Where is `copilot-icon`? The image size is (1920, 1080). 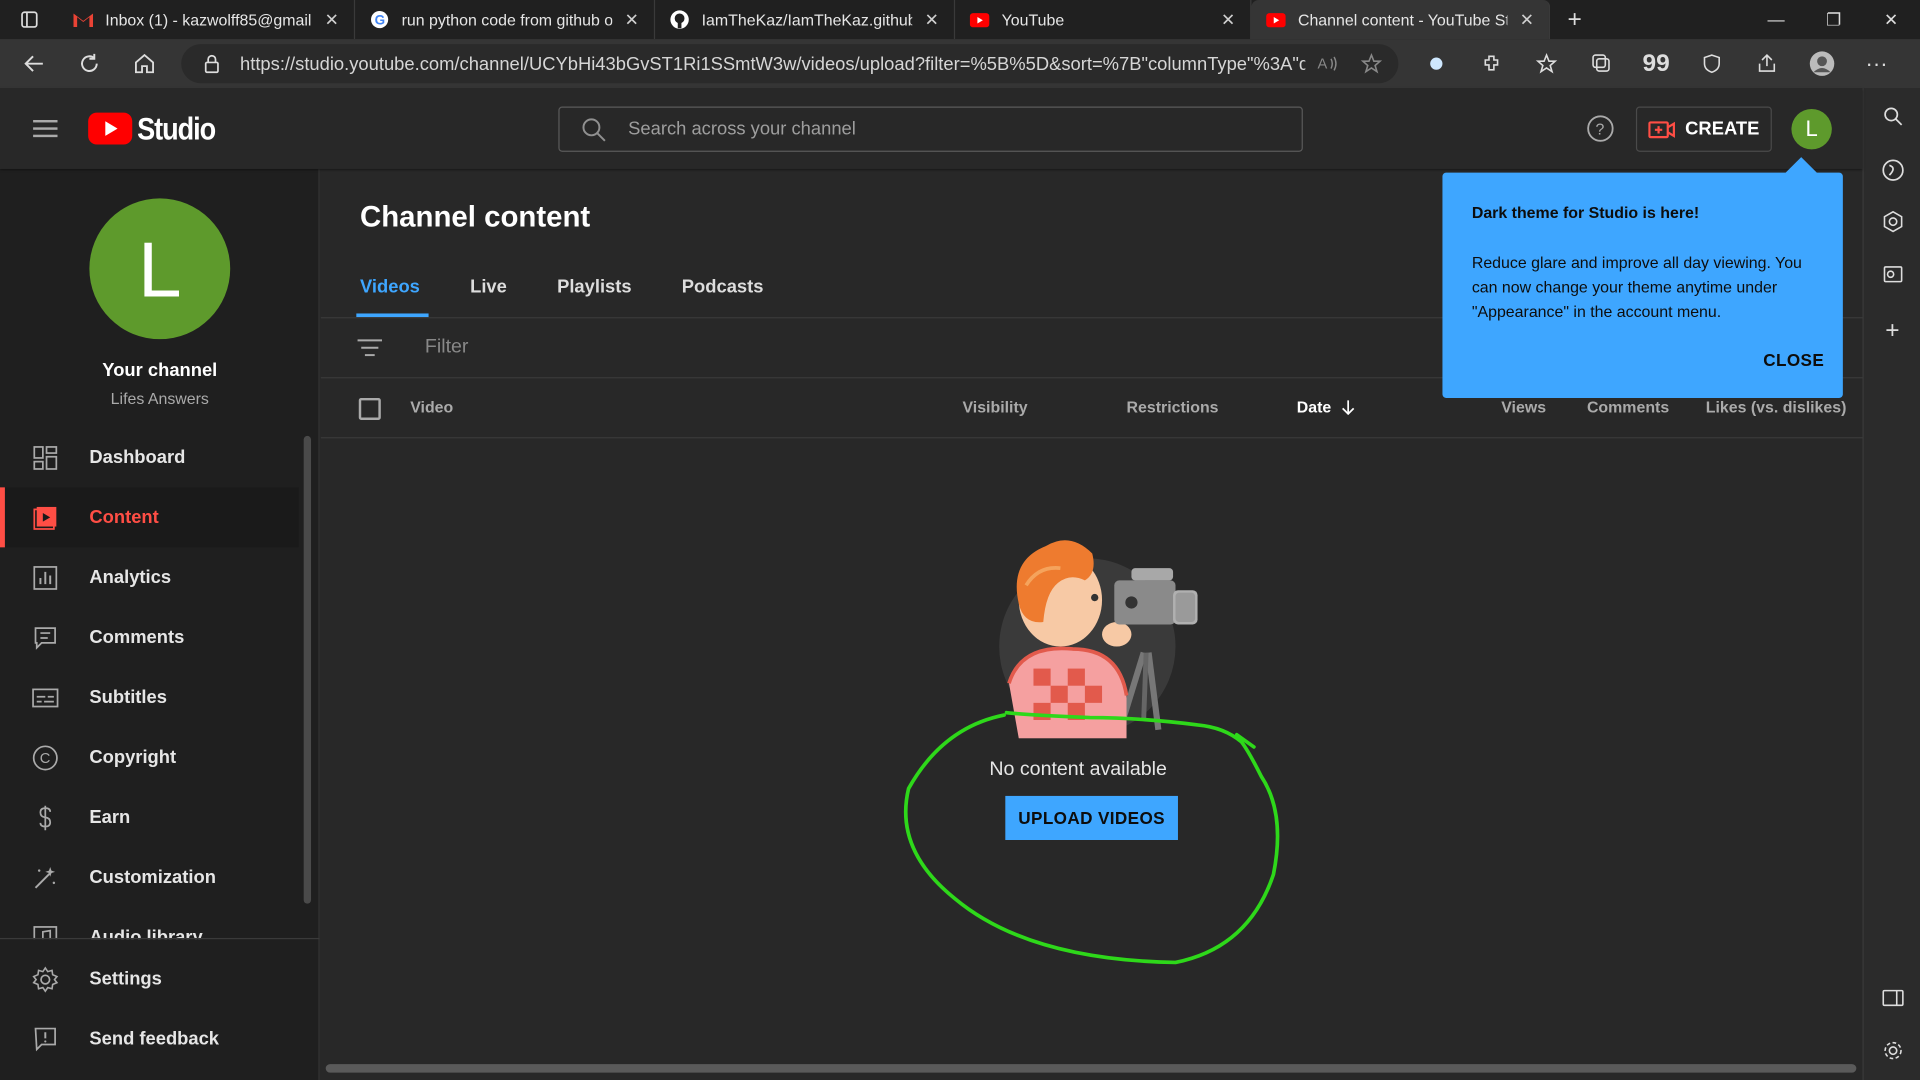
copilot-icon is located at coordinates (1892, 170).